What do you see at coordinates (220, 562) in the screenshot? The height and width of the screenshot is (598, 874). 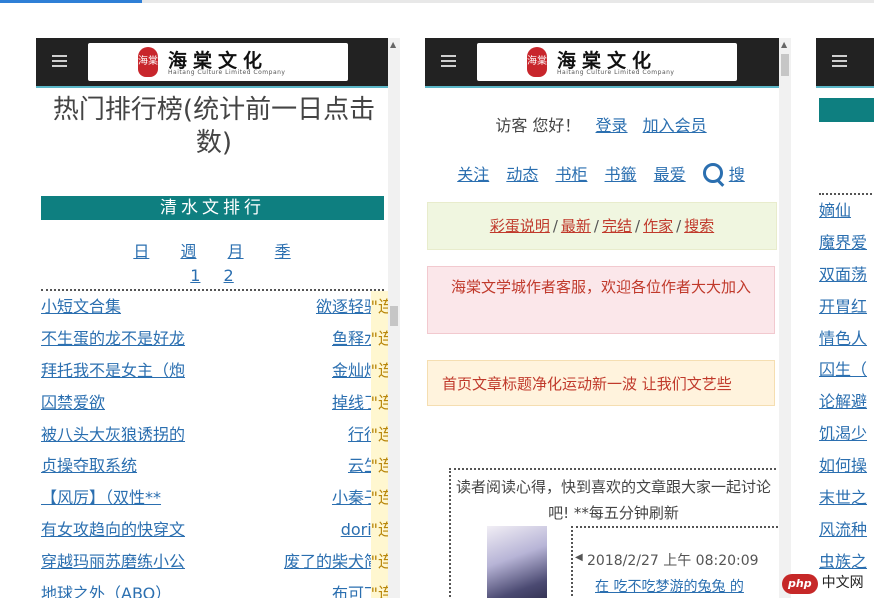 I see `list-item: 穿越玛丽苏磨练小公废了的柴犬简"连载` at bounding box center [220, 562].